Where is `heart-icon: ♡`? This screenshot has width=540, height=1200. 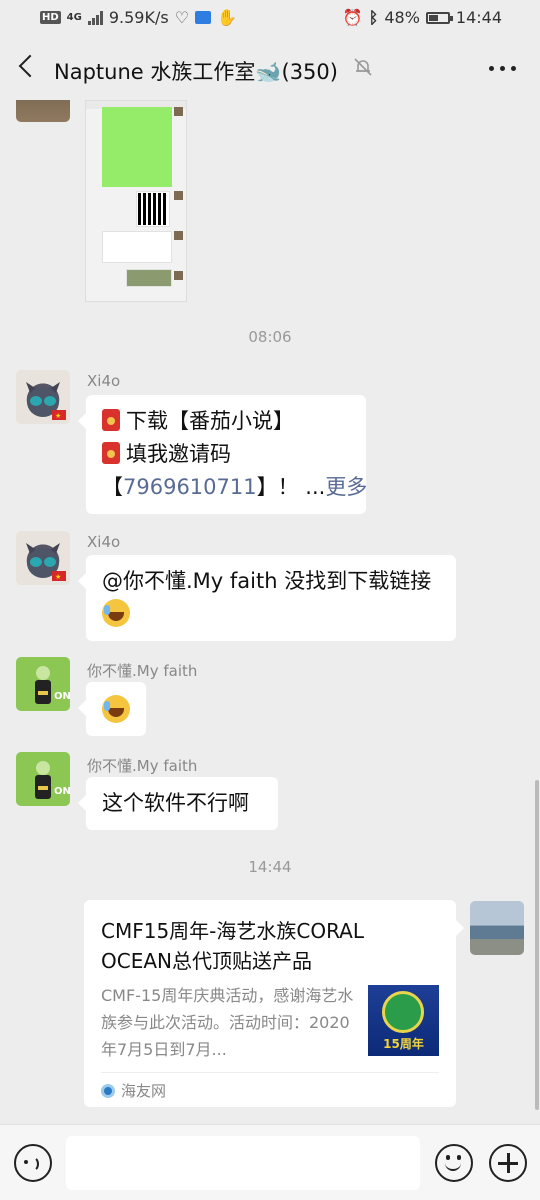 heart-icon: ♡ is located at coordinates (182, 17).